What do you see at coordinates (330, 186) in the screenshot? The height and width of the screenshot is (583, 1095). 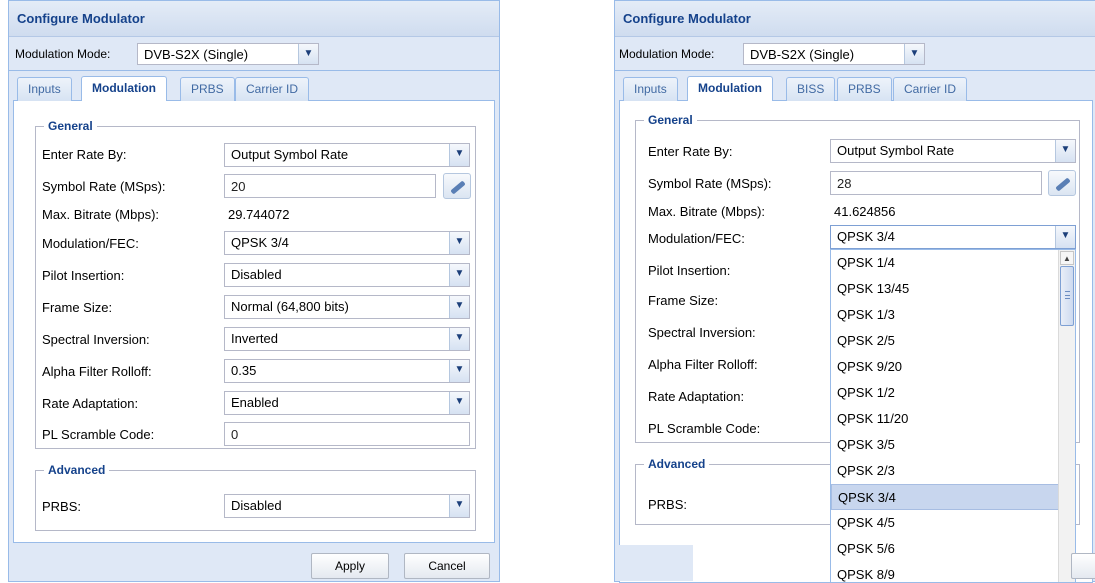 I see `symbol-rate-input: 20` at bounding box center [330, 186].